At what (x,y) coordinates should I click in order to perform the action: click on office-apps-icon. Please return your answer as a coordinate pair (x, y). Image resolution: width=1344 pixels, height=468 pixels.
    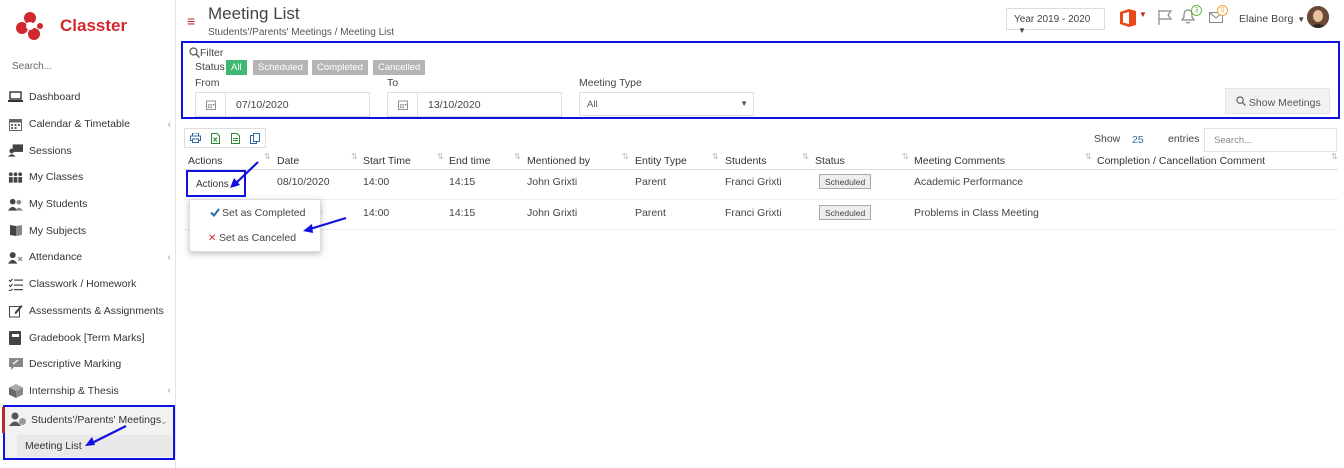
    Looking at the image, I should click on (1128, 19).